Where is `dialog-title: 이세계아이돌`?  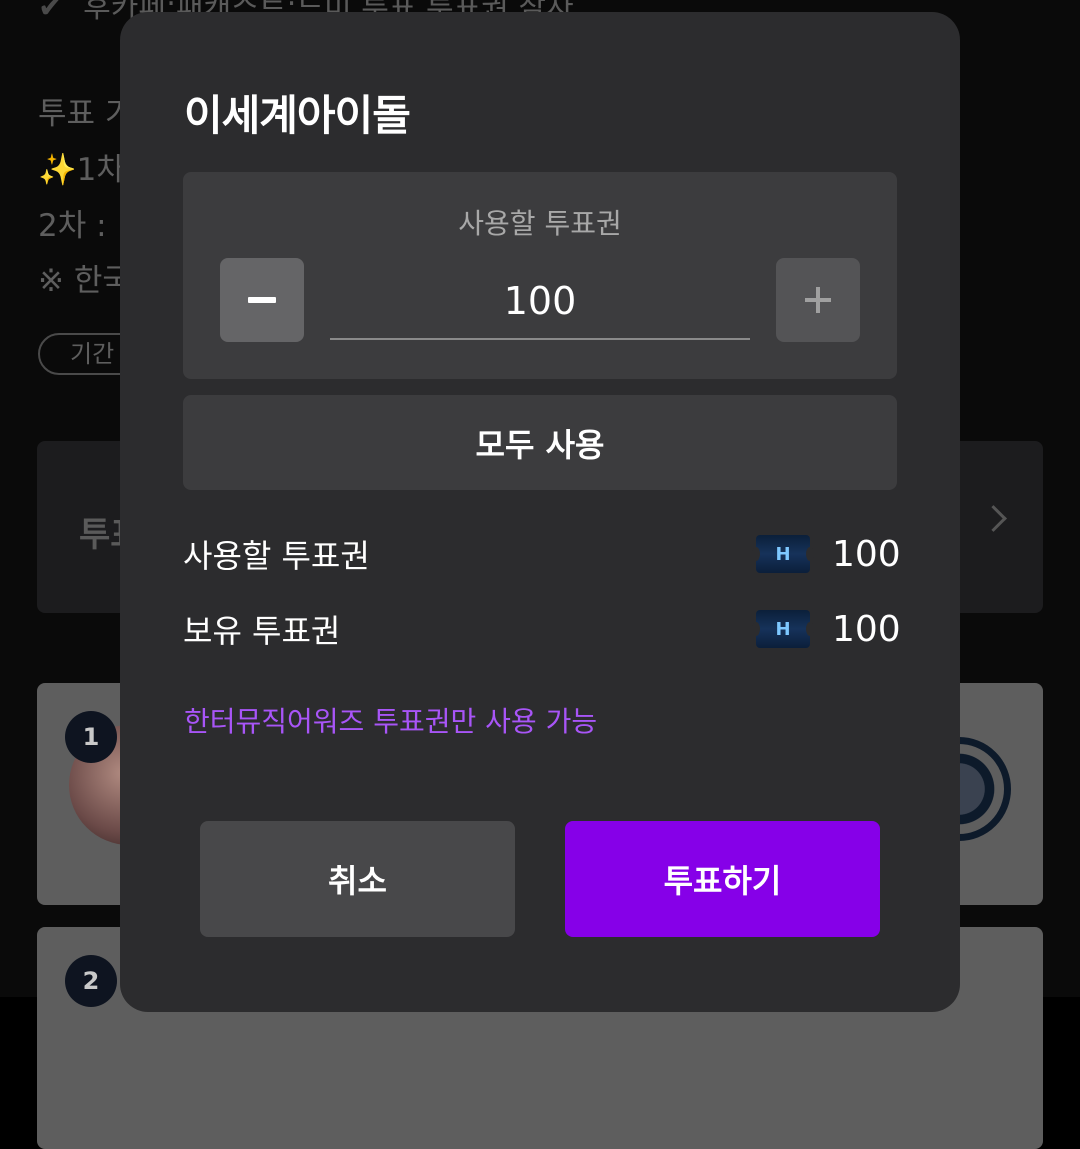 dialog-title: 이세계아이돌 is located at coordinates (297, 115).